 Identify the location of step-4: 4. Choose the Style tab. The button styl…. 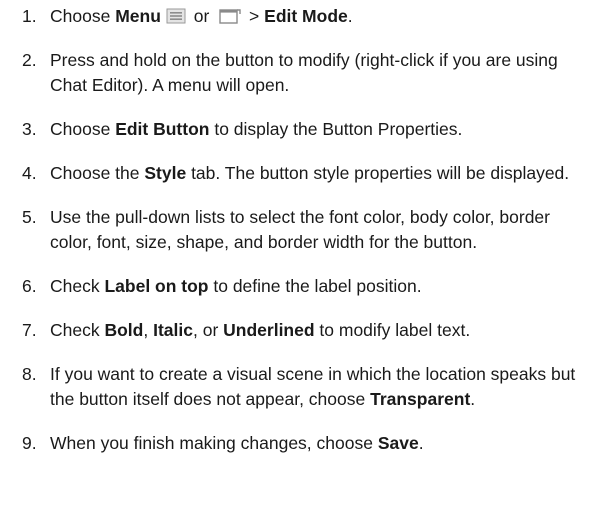
(300, 173).